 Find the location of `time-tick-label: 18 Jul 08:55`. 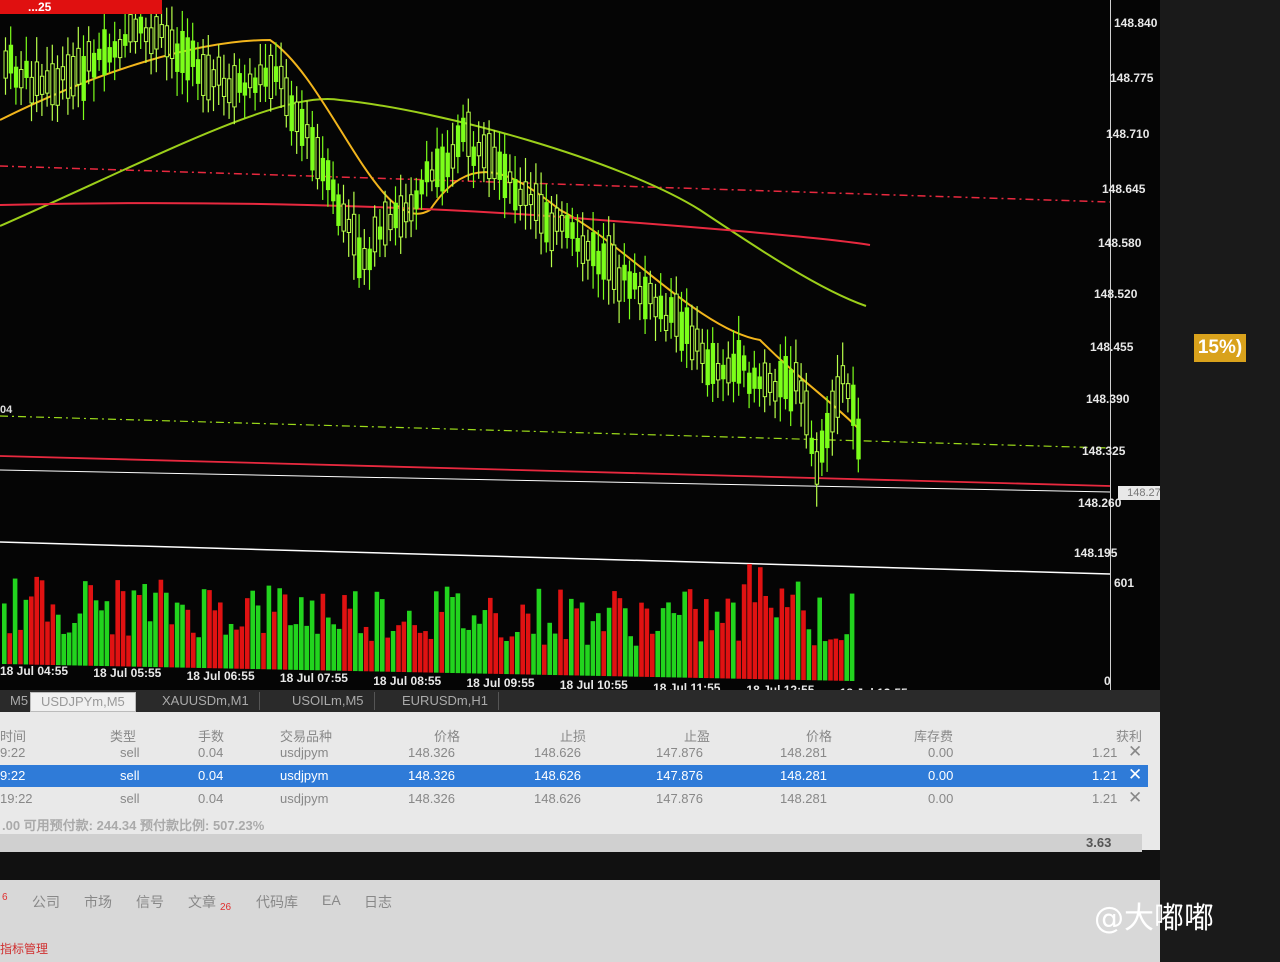

time-tick-label: 18 Jul 08:55 is located at coordinates (407, 680).